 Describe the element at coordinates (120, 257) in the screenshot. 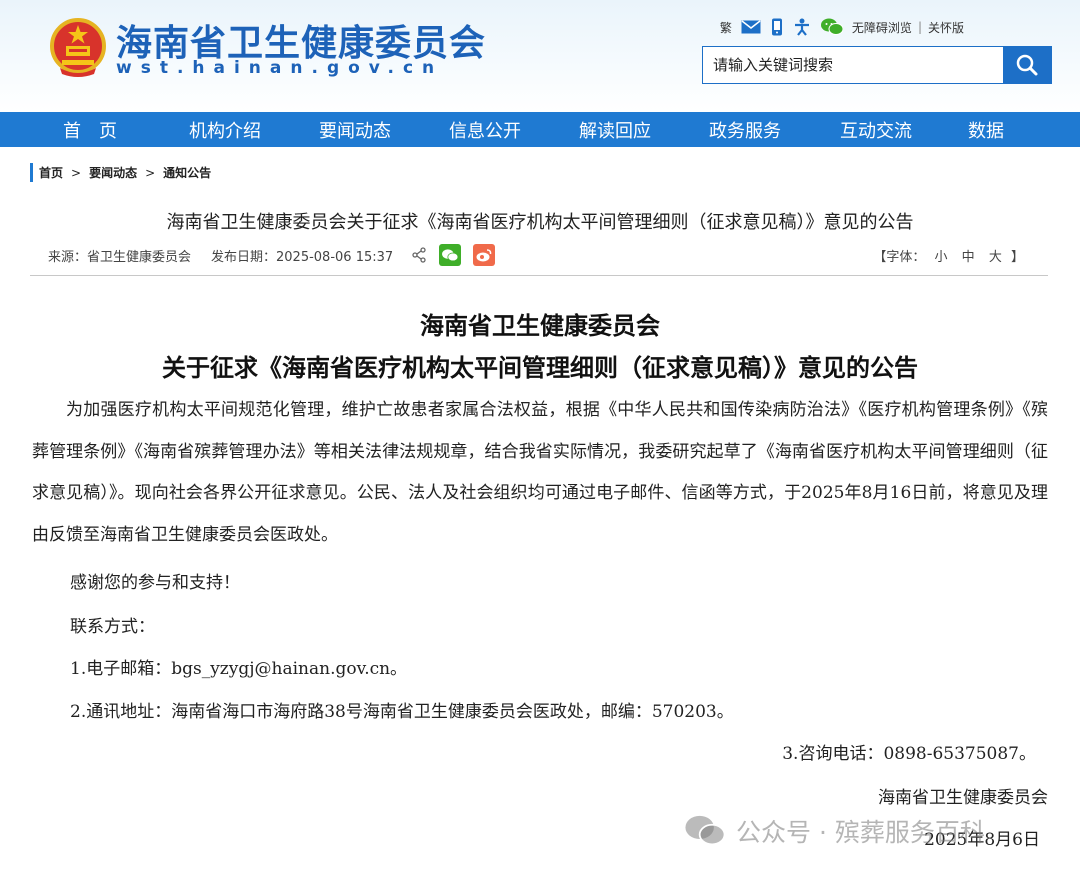

I see `article-source: 来源：省卫生健康委员会` at that location.